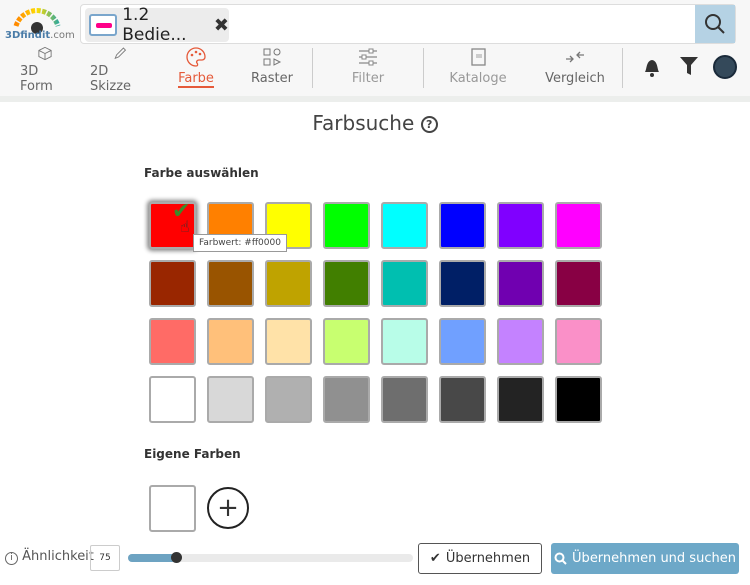  What do you see at coordinates (172, 508) in the screenshot?
I see `own-color-swatch` at bounding box center [172, 508].